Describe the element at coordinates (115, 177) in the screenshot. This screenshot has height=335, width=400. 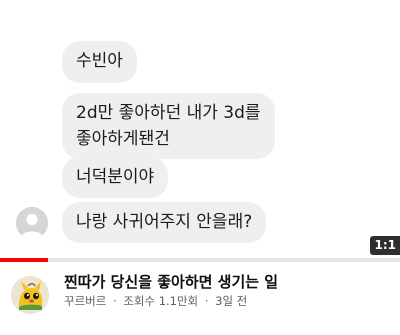
I see `chat-bubble-3: 너덕분이야` at that location.